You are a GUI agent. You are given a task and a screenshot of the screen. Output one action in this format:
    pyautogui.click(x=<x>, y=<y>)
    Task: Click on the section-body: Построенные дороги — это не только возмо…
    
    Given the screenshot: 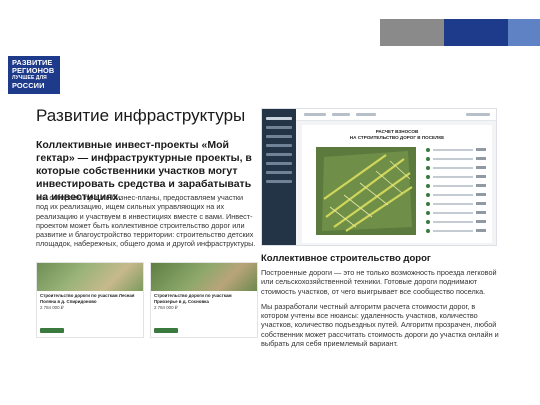 What is the action you would take?
    pyautogui.click(x=381, y=311)
    